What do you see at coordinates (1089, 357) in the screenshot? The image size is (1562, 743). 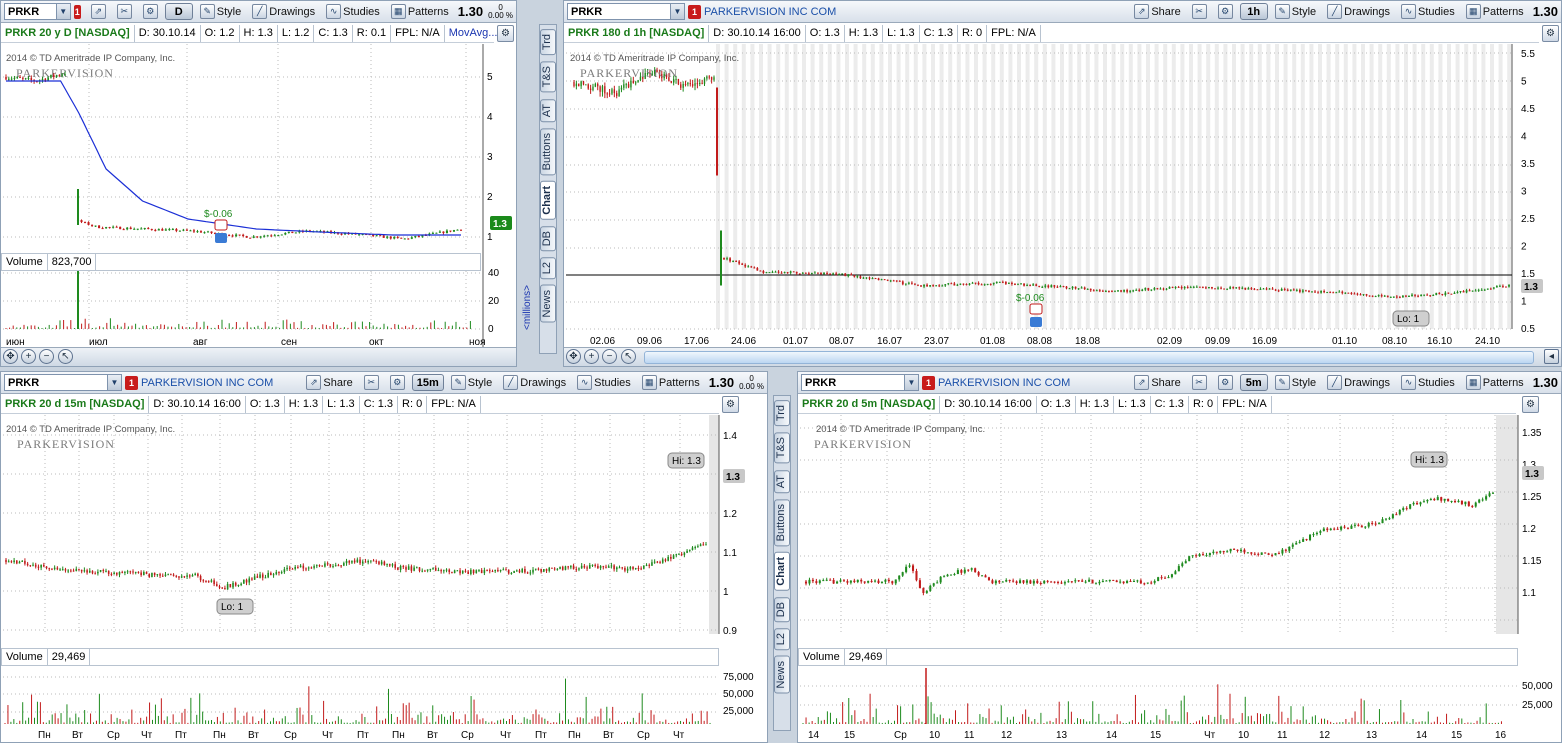 I see `time-scrollbar` at bounding box center [1089, 357].